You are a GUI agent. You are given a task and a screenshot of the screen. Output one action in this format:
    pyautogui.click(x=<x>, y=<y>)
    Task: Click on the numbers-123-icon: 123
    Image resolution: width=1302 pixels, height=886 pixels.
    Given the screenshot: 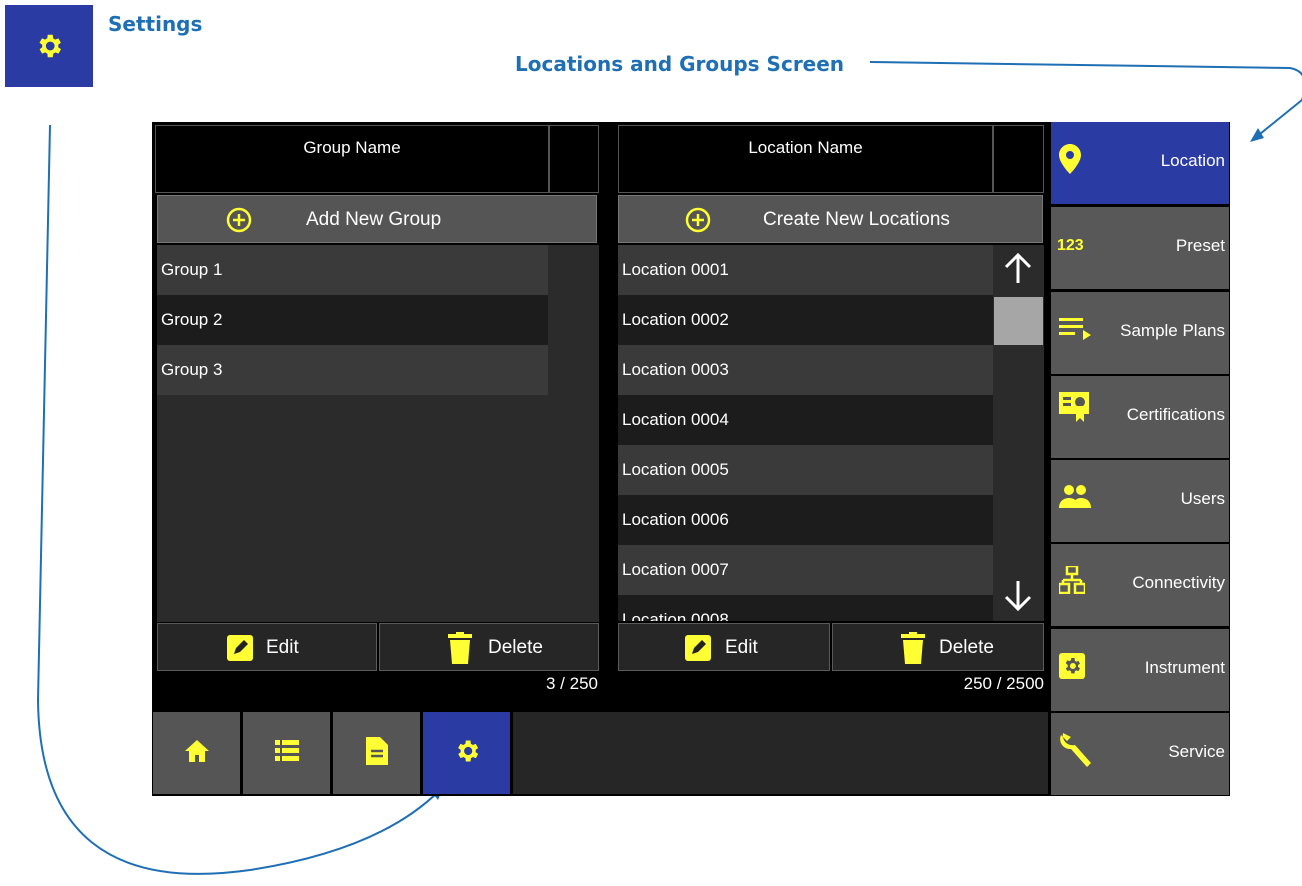 What is the action you would take?
    pyautogui.click(x=1070, y=245)
    